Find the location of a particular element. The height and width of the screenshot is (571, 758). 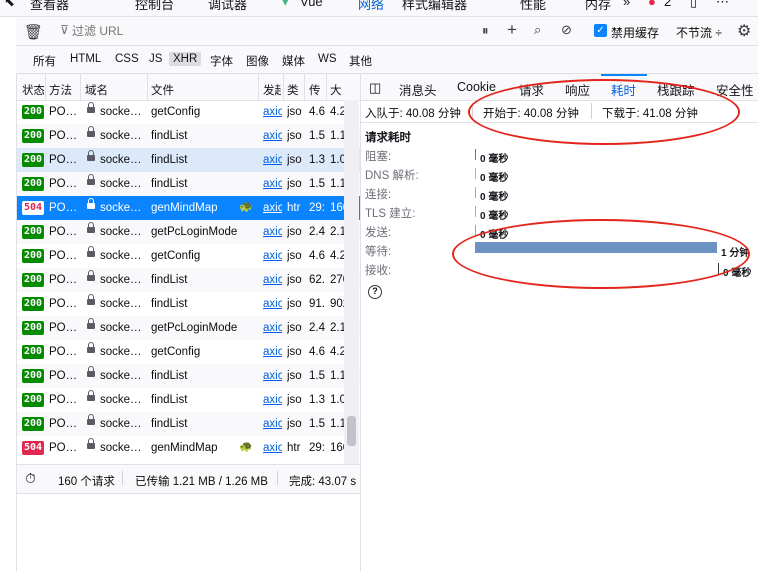

type-cell: htr is located at coordinates (294, 208).